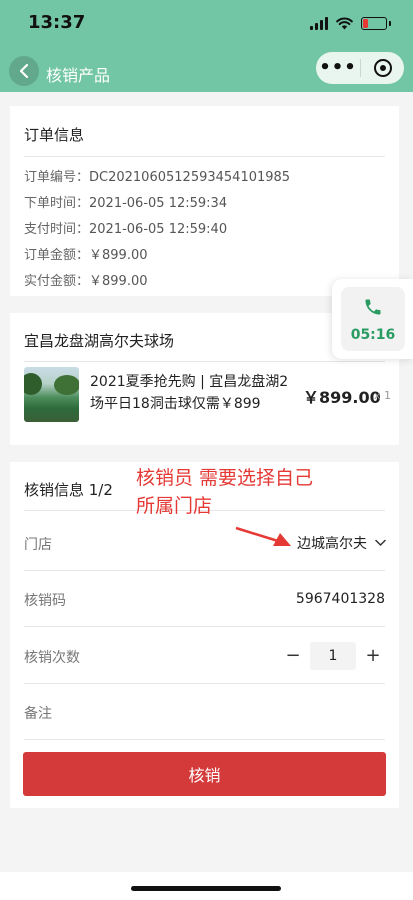  Describe the element at coordinates (206, 69) in the screenshot. I see `nav-bar: 核销产品 •••` at that location.